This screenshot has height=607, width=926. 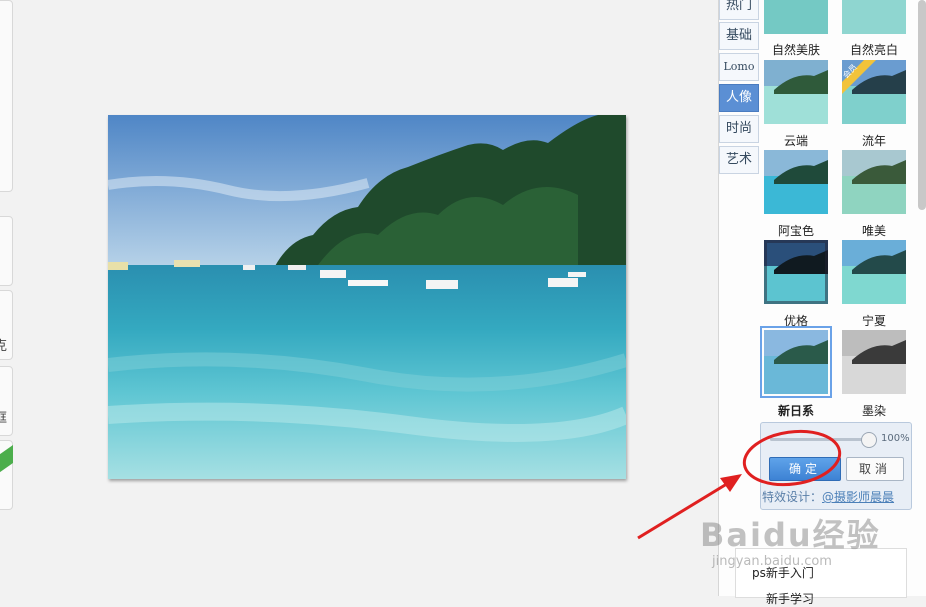 What do you see at coordinates (684, 510) in the screenshot?
I see `annotation-arrow-shaft` at bounding box center [684, 510].